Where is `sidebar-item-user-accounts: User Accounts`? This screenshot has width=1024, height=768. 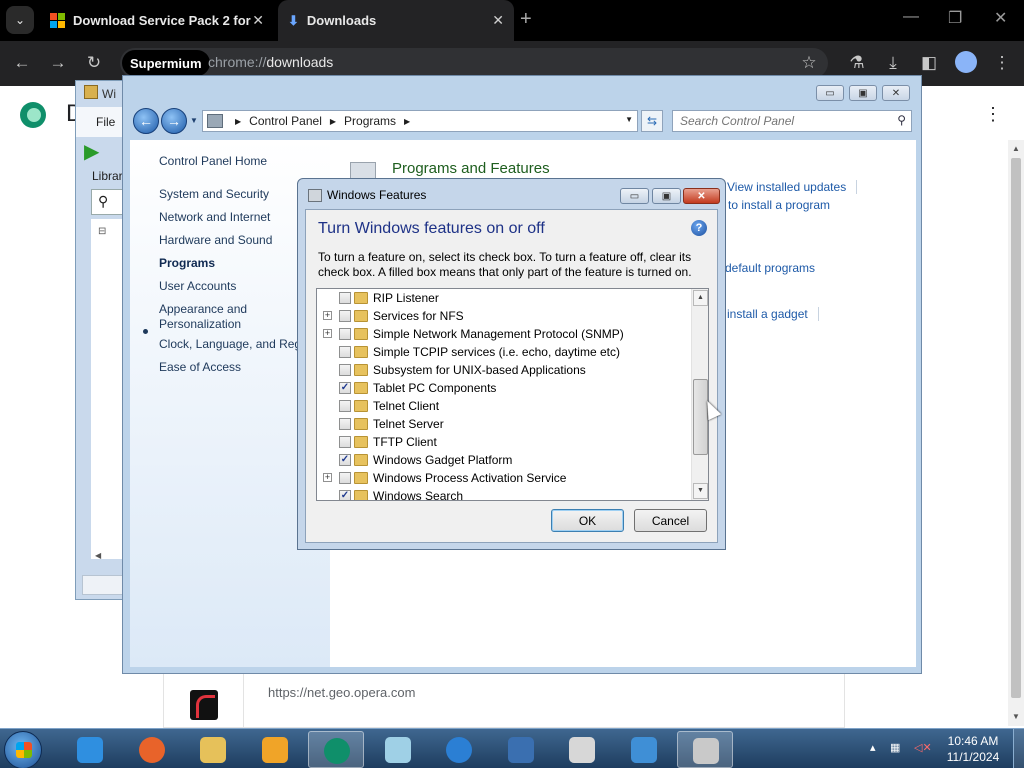 sidebar-item-user-accounts: User Accounts is located at coordinates (197, 286).